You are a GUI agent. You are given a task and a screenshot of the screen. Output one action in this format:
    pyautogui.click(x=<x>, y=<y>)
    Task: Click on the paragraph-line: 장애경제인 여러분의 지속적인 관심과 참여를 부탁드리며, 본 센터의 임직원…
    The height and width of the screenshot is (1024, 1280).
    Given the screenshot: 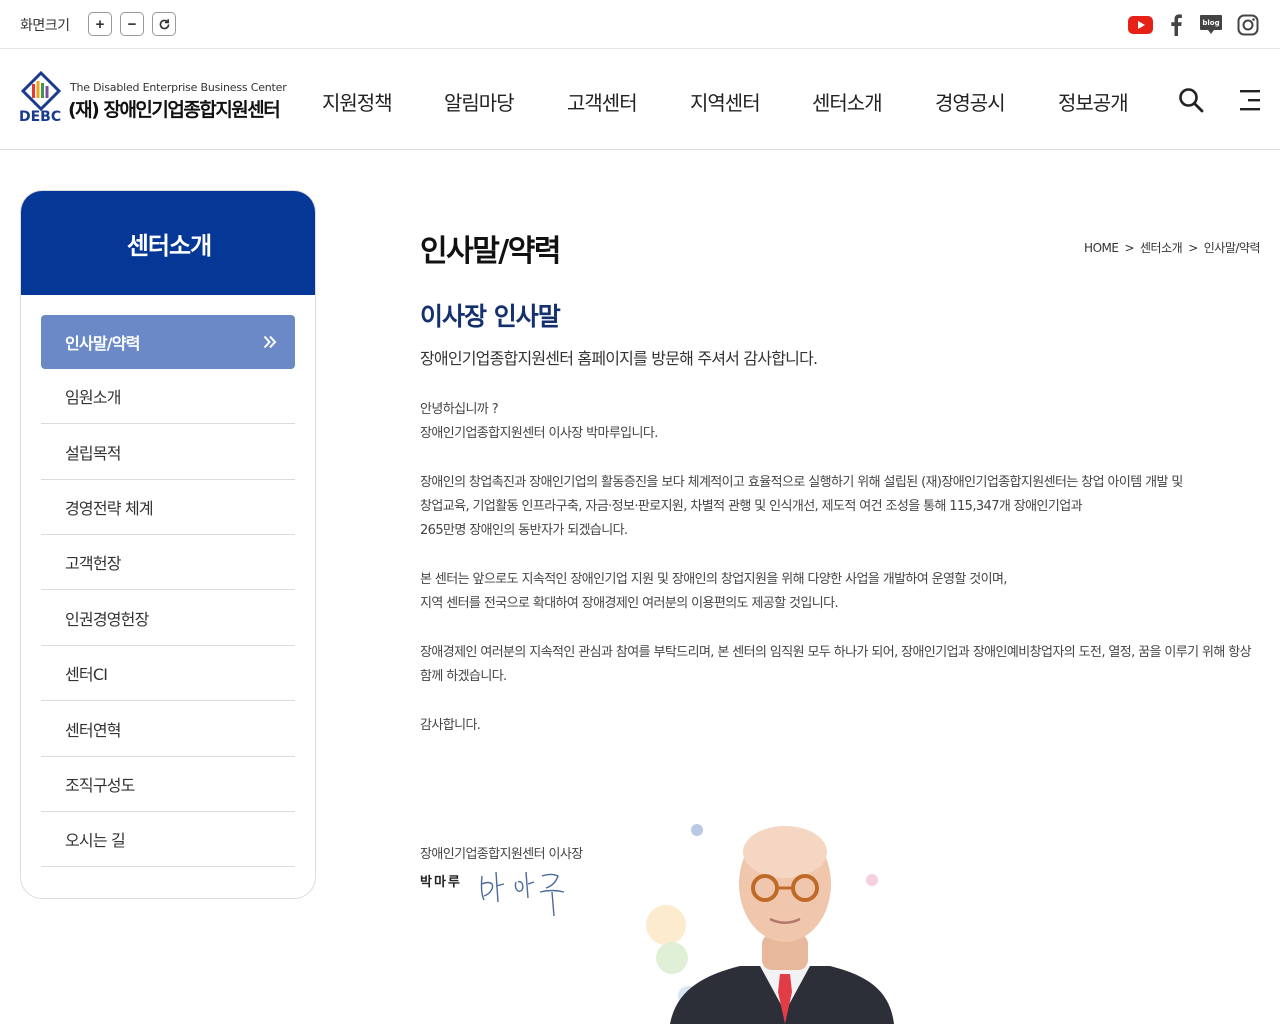 What is the action you would take?
    pyautogui.click(x=836, y=652)
    